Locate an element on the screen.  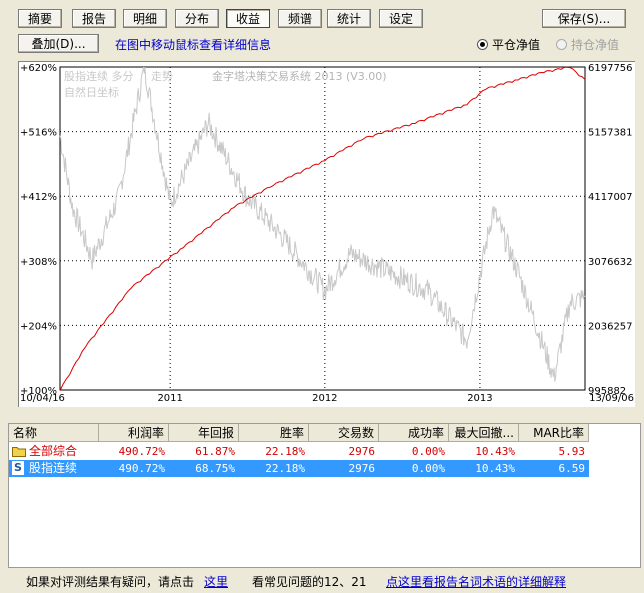
faq-link: 这里 is located at coordinates (216, 581).